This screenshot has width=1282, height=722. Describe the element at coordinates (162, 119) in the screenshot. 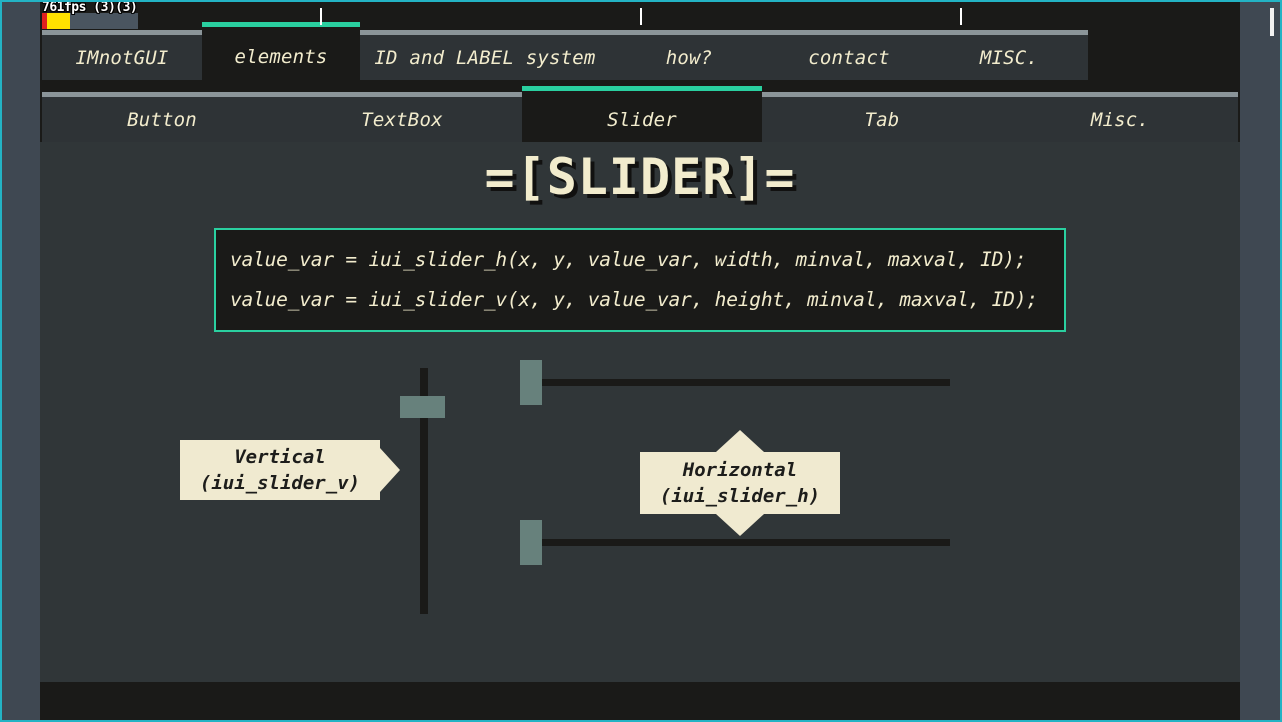

I see `tab-label: Button` at that location.